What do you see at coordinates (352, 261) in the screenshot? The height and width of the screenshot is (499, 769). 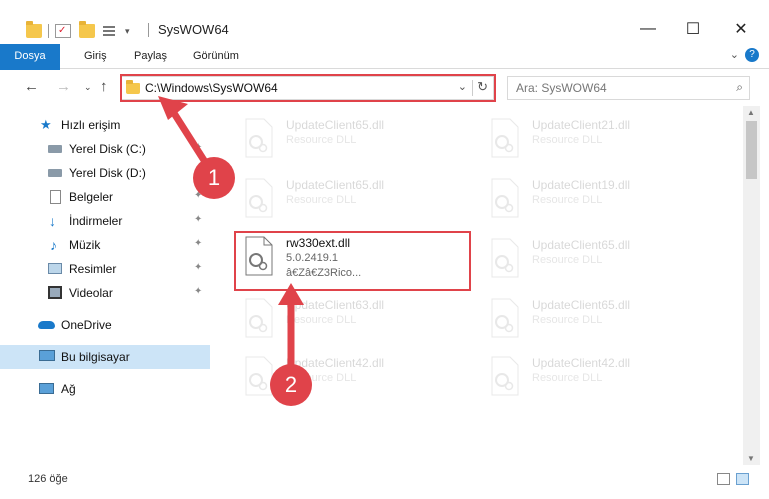 I see `file-highlight-box` at bounding box center [352, 261].